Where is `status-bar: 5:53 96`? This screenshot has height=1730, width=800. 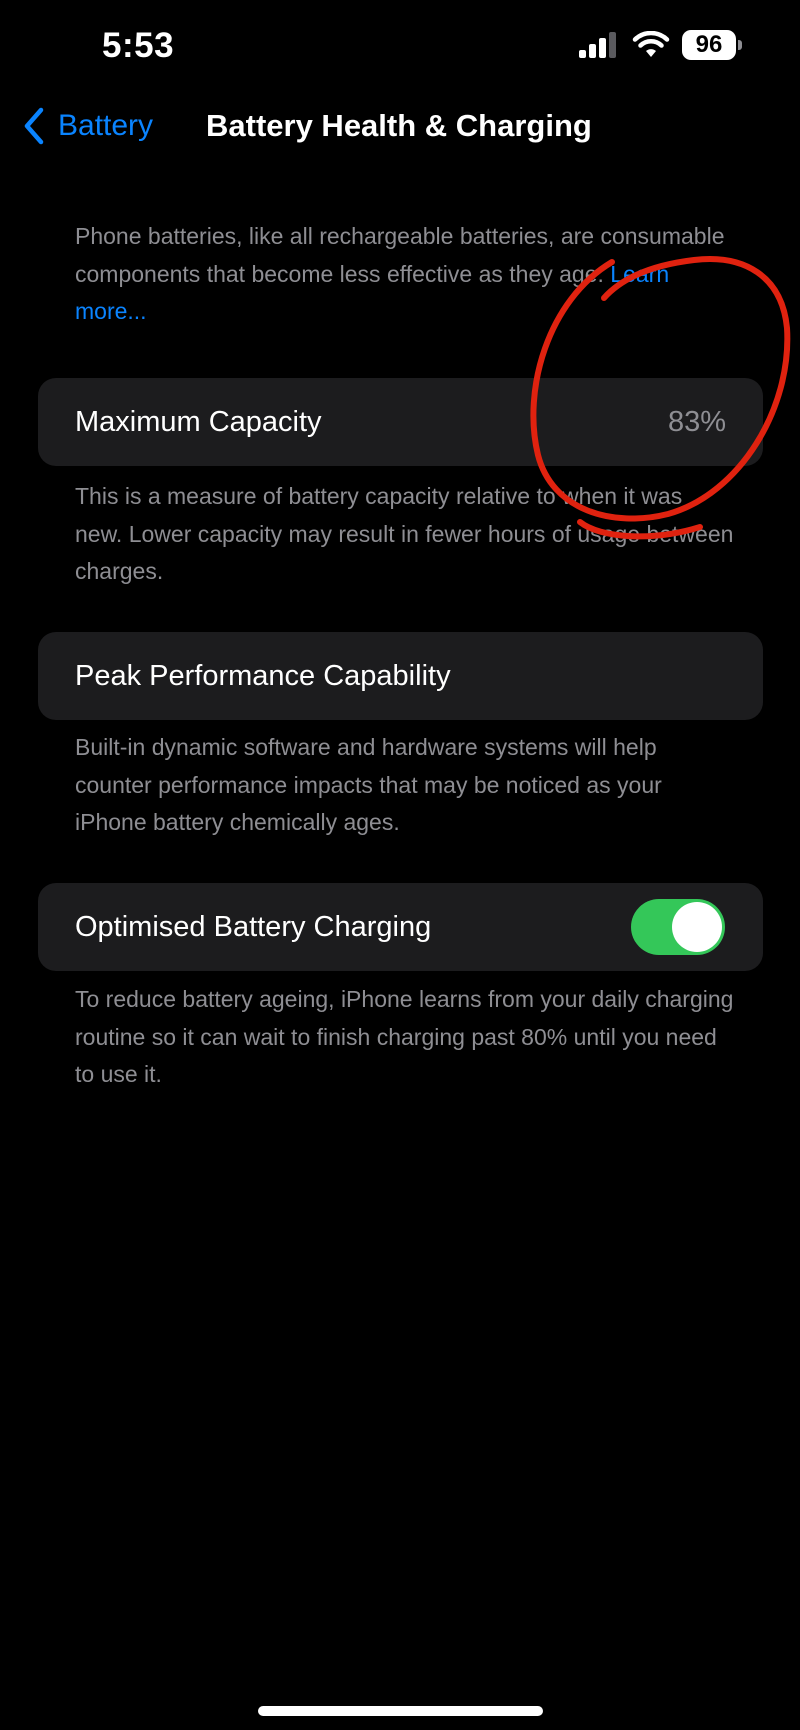
status-bar: 5:53 96 is located at coordinates (400, 50).